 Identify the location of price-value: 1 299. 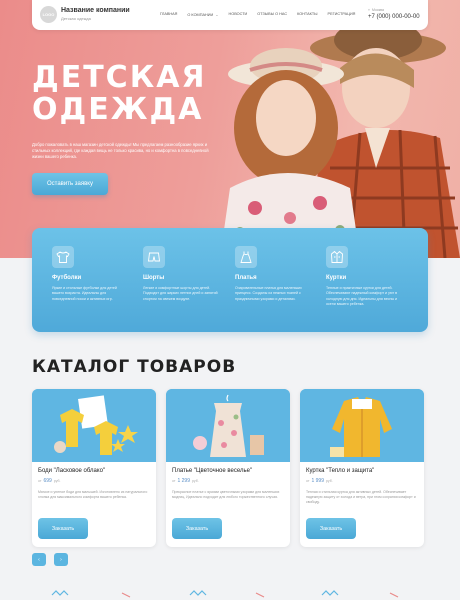
(183, 481).